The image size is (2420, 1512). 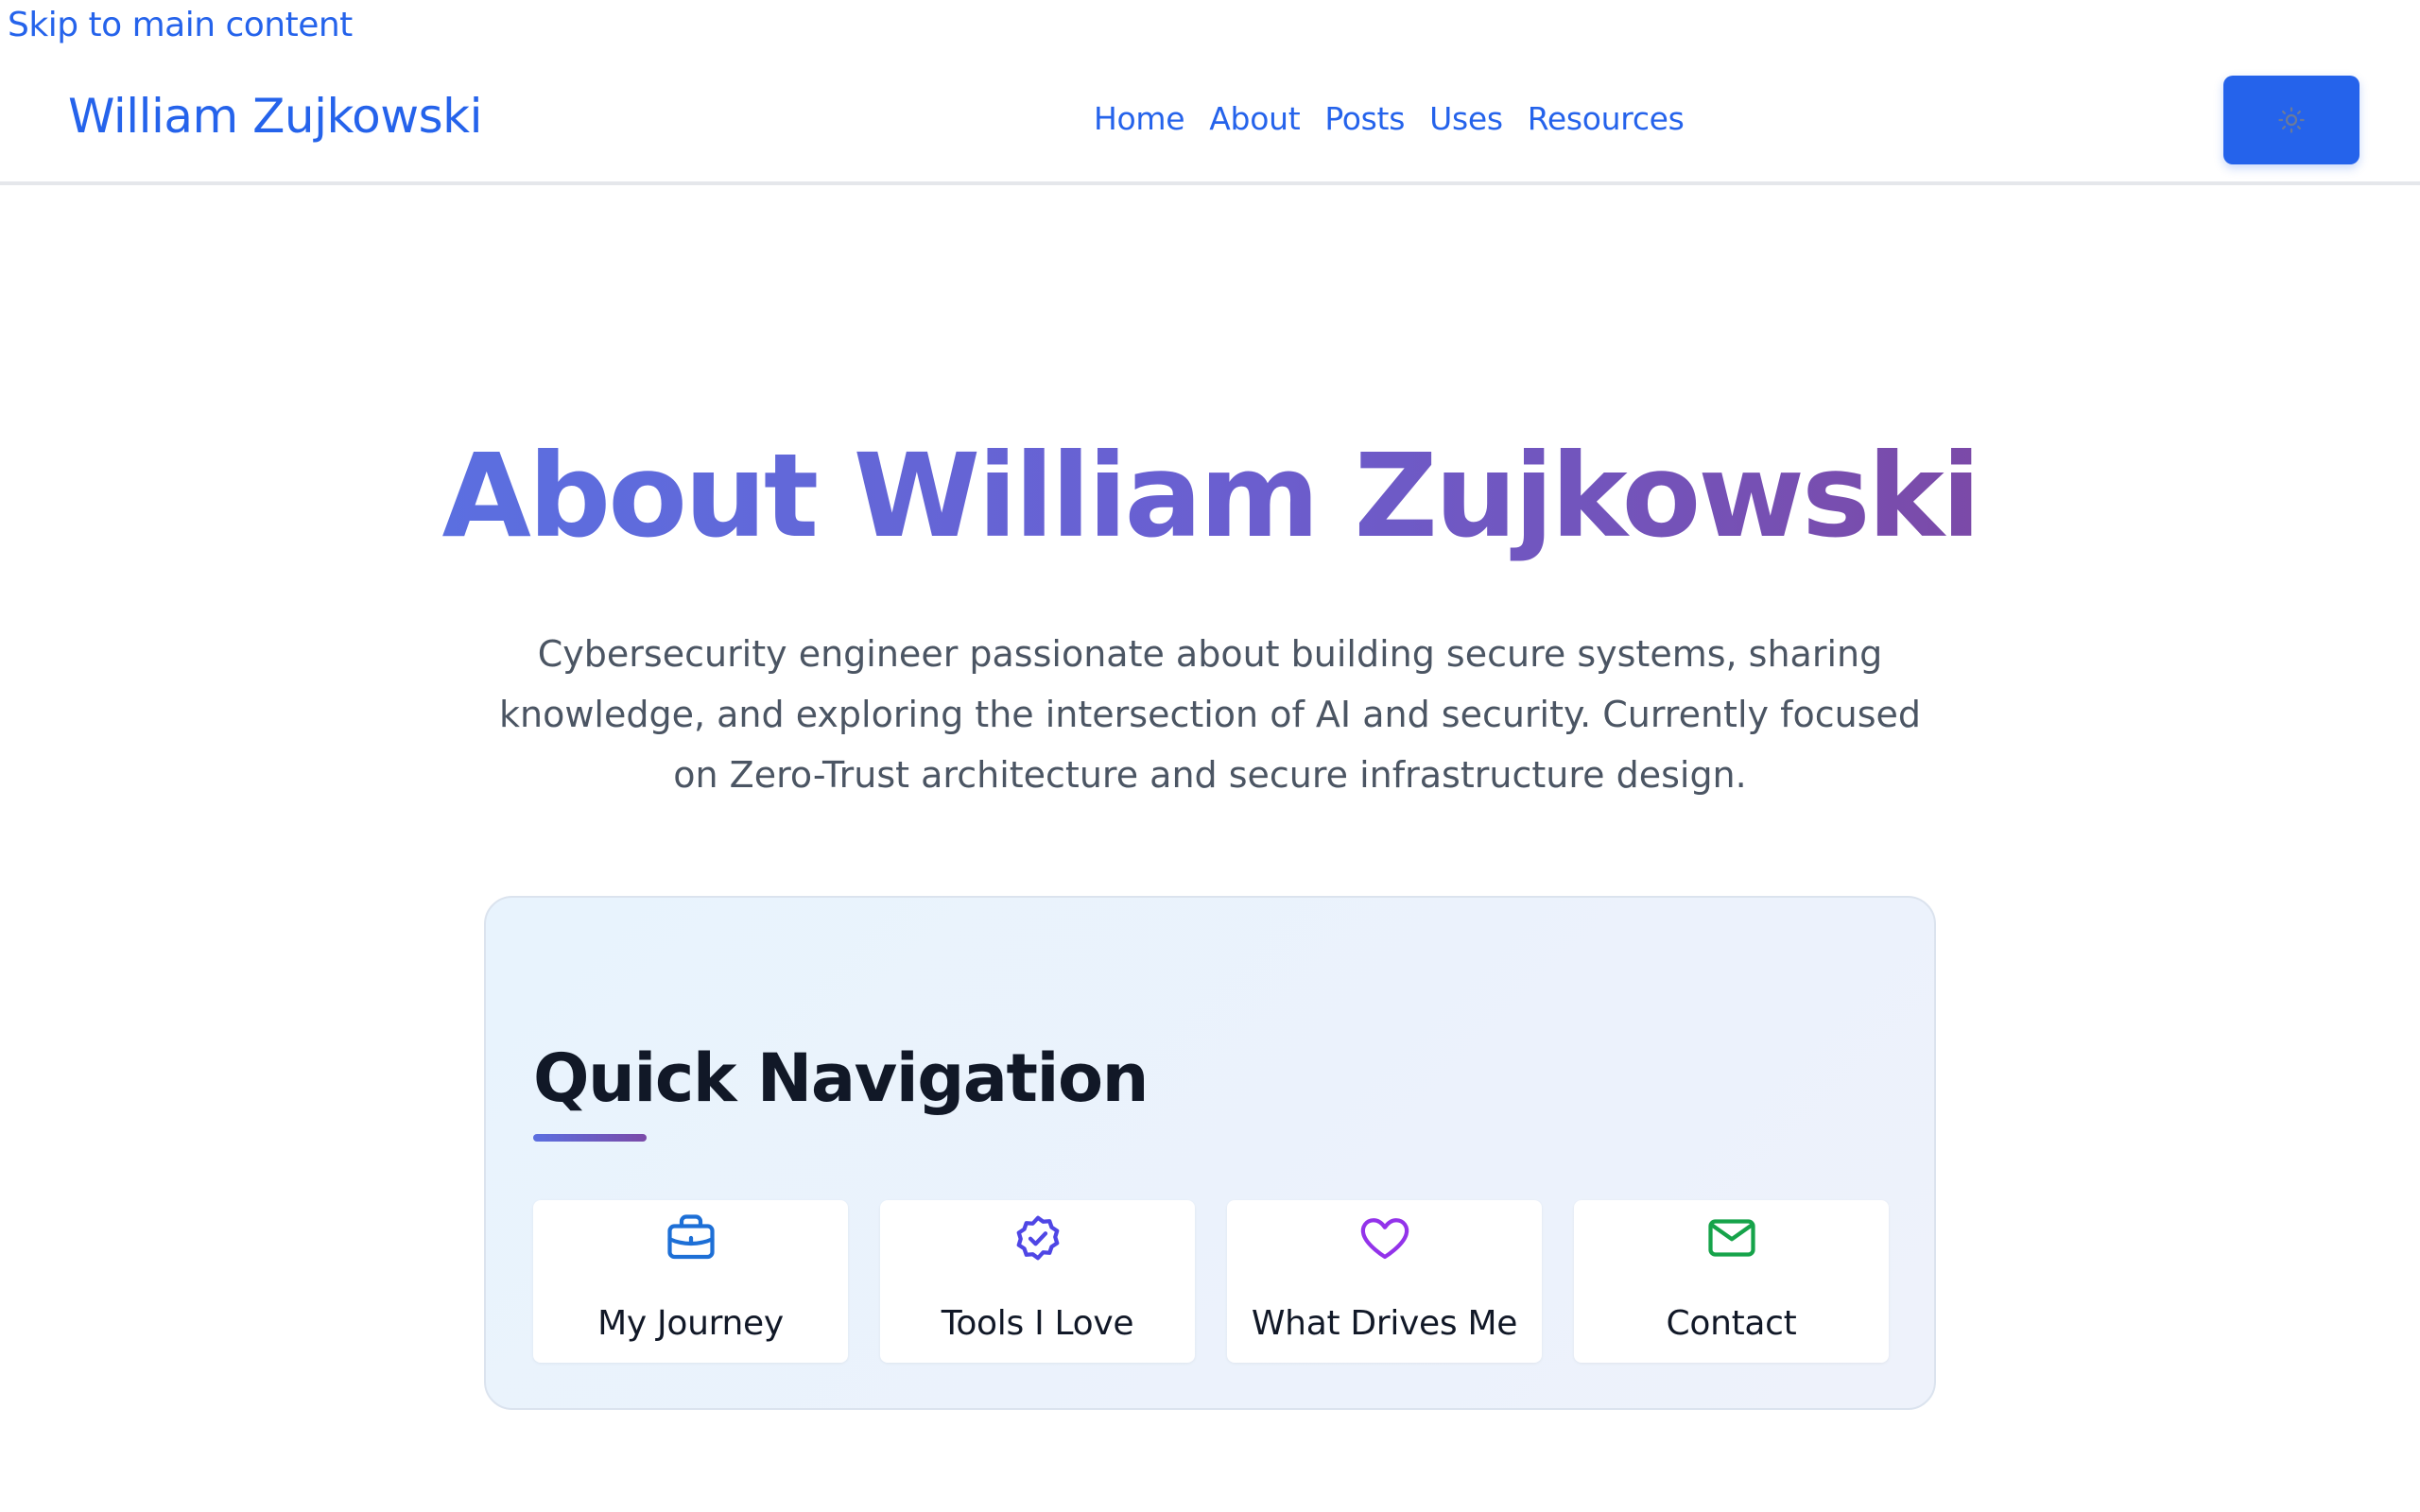 What do you see at coordinates (1384, 1281) in the screenshot?
I see `quick-nav-what-drives-me: What Drives Me` at bounding box center [1384, 1281].